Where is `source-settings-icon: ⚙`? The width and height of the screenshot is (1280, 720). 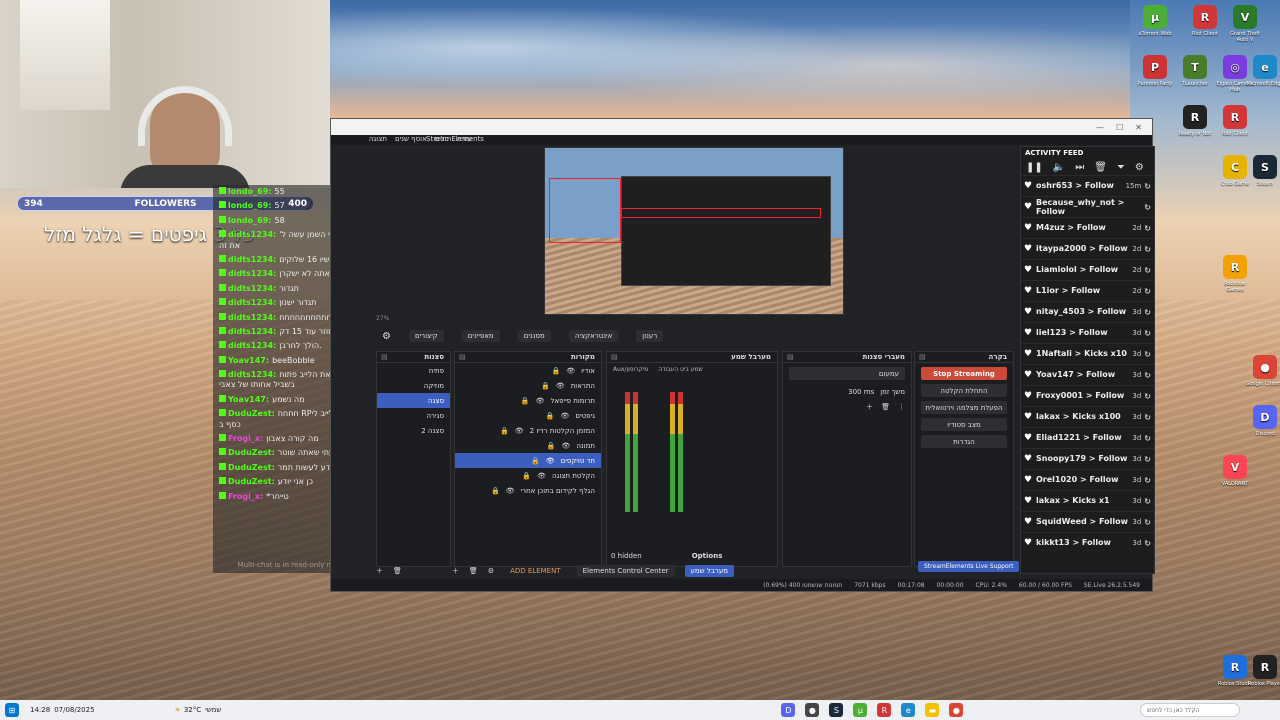
source-settings-icon: ⚙ is located at coordinates (491, 571).